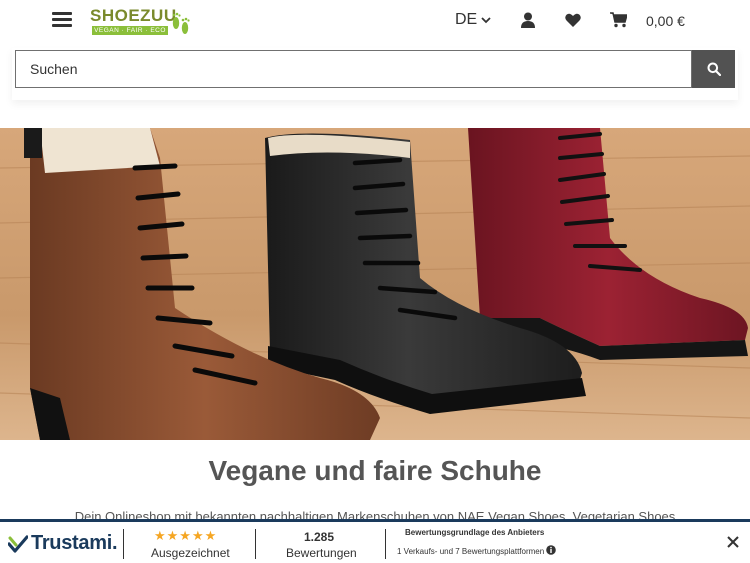 The image size is (750, 563). I want to click on search-bar, so click(375, 74).